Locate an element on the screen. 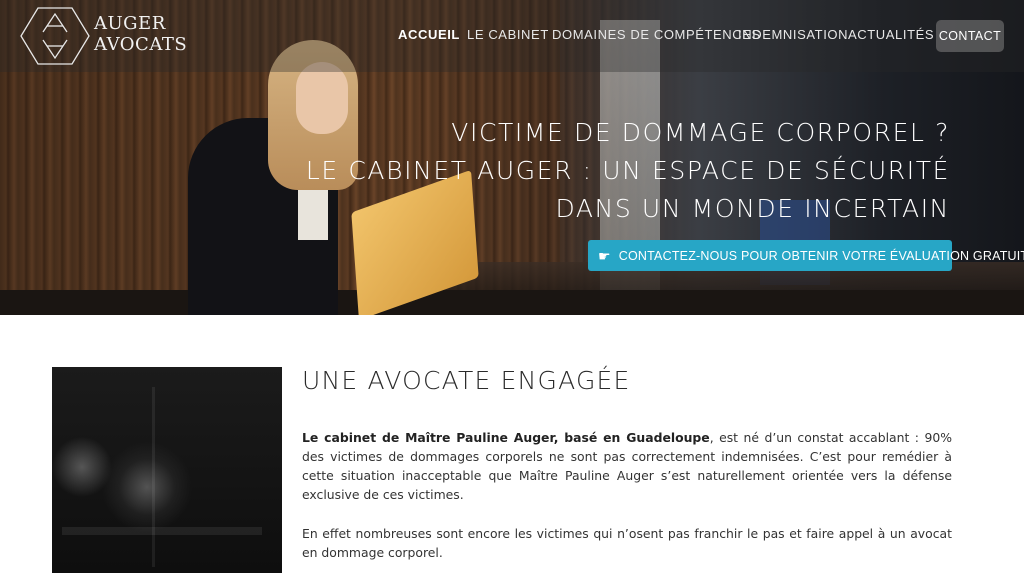 The image size is (1024, 573). hero-headline-line-3: DANS UN MONDE INCERTAIN is located at coordinates (752, 208).